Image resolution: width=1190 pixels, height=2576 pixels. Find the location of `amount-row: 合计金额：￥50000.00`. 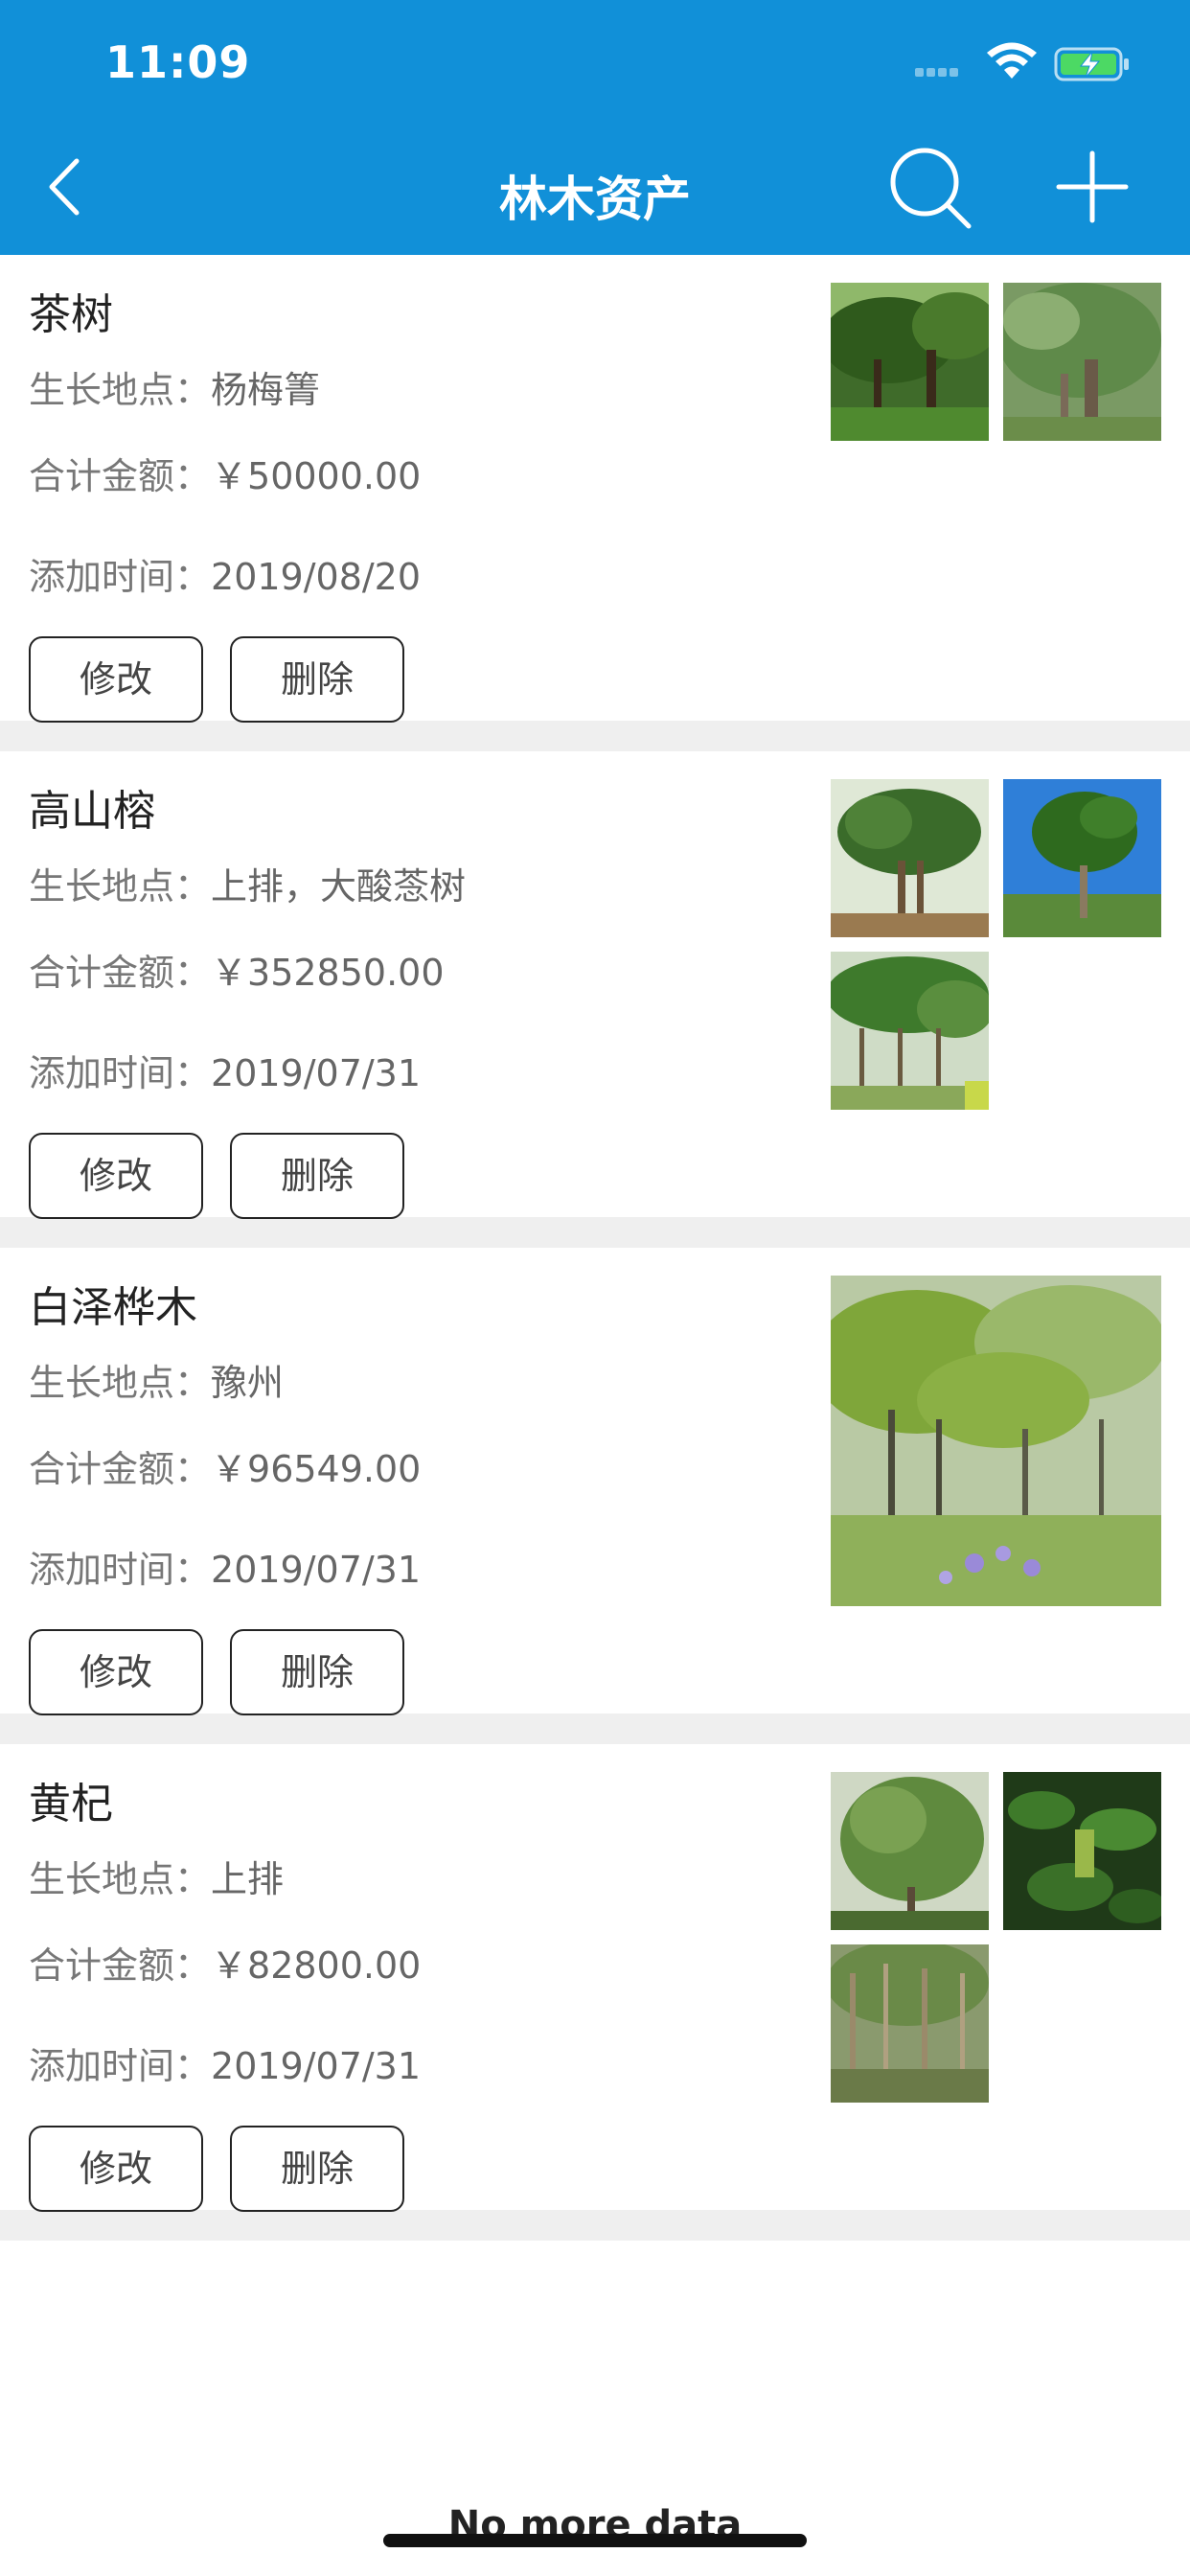

amount-row: 合计金额：￥50000.00 is located at coordinates (225, 473).